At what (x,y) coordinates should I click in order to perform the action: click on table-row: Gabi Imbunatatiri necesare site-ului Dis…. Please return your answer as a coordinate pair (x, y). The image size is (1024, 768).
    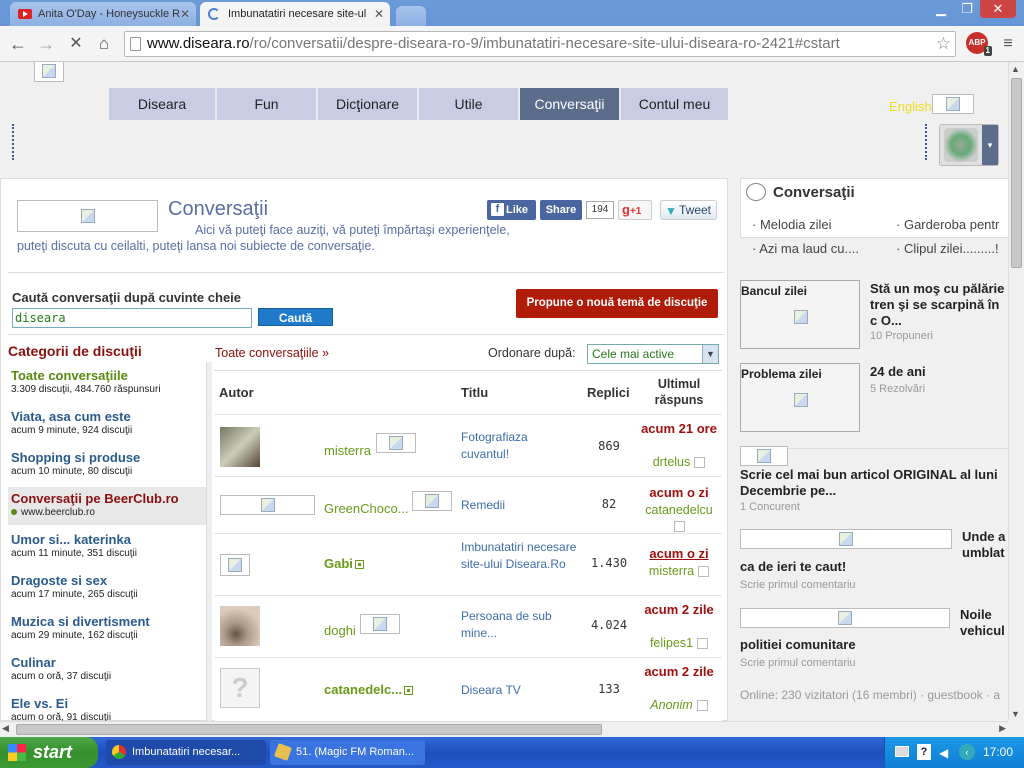
    Looking at the image, I should click on (468, 564).